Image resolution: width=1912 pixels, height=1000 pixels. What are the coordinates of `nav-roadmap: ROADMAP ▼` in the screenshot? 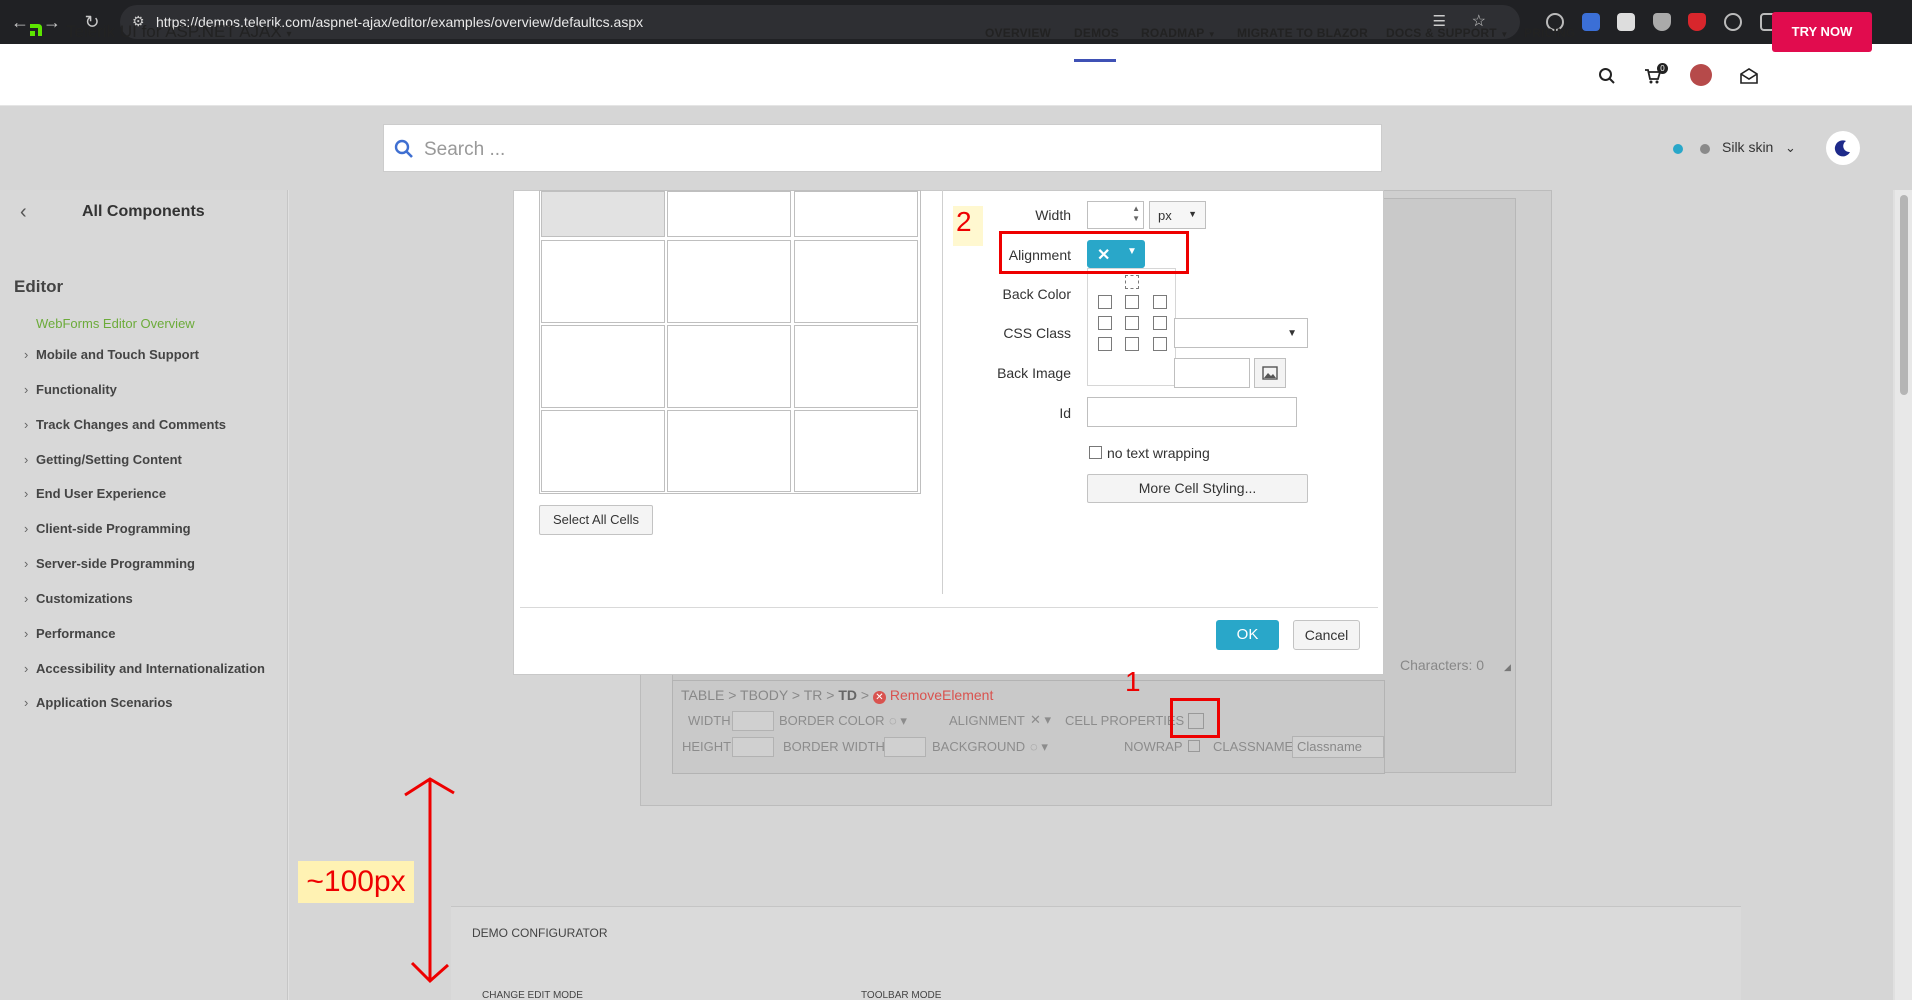 It's located at (1178, 33).